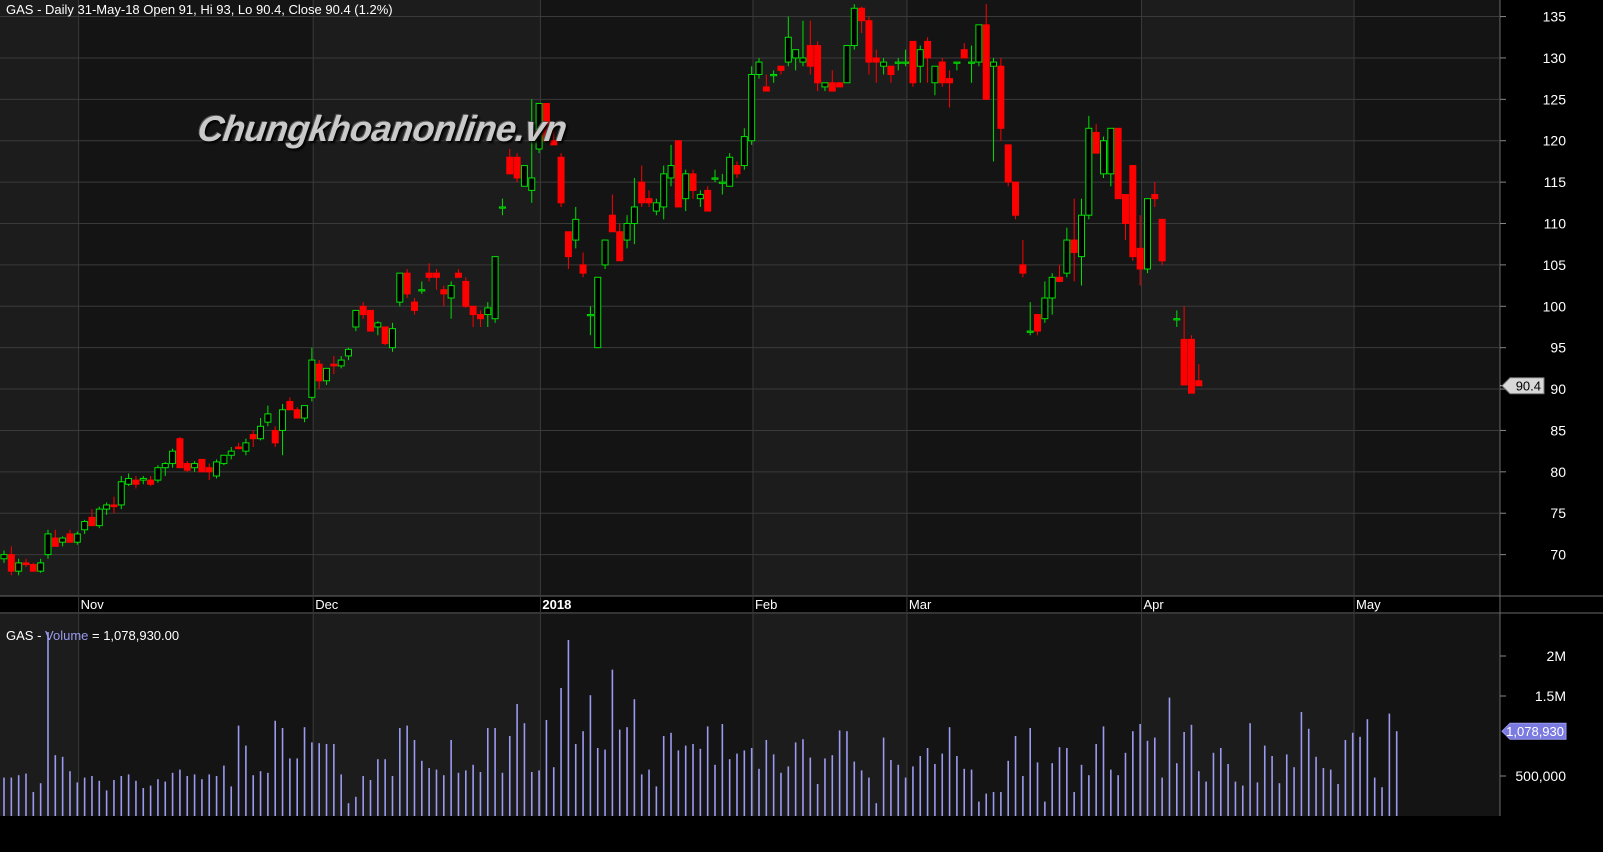 Image resolution: width=1603 pixels, height=852 pixels. Describe the element at coordinates (1555, 306) in the screenshot. I see `price-tick-label: 100` at that location.